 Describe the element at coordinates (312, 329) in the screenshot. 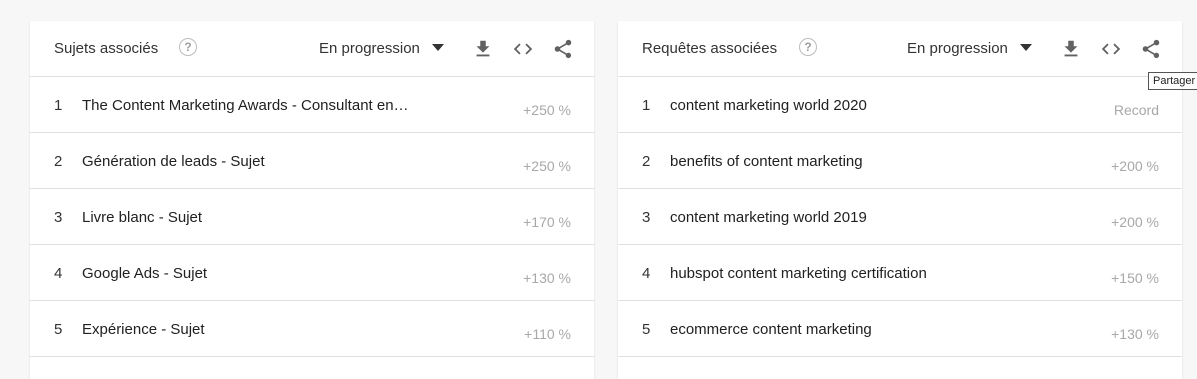

I see `list-item: 5 Expérience - Sujet +110 %` at that location.